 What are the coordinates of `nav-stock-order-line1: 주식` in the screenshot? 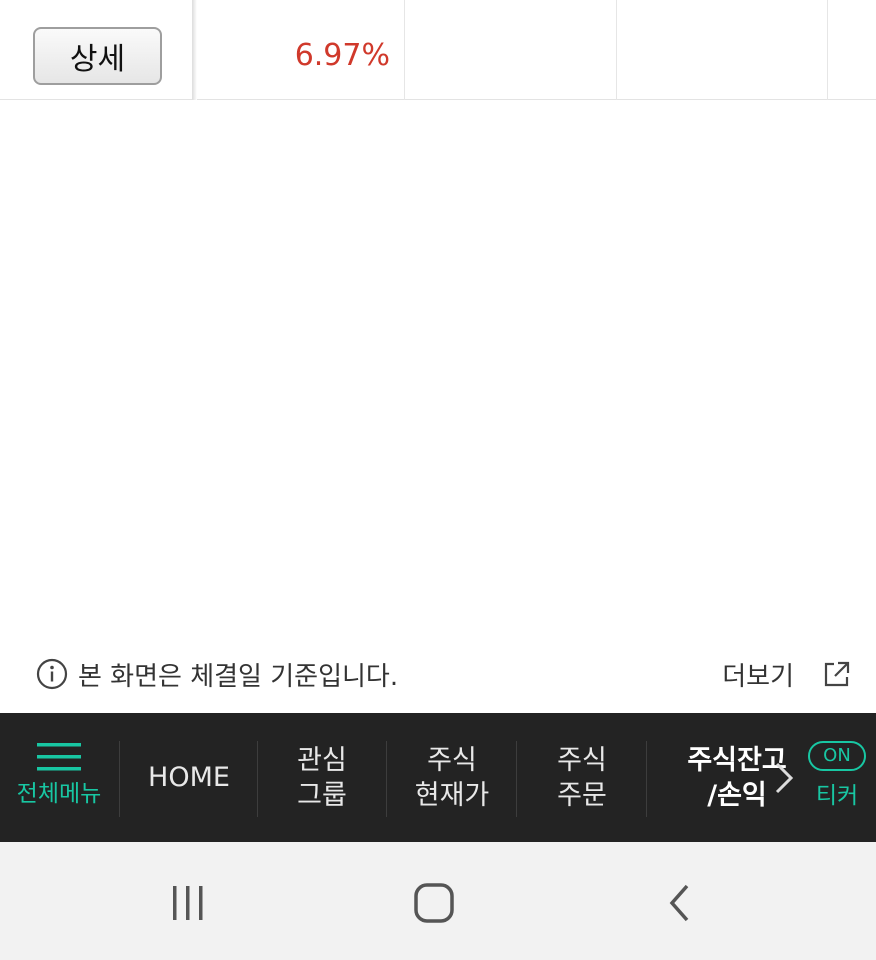 It's located at (582, 760).